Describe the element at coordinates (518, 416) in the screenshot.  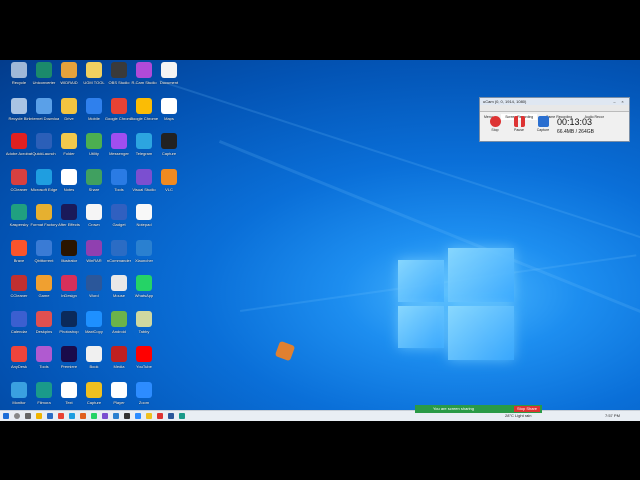
I see `weather-text: 28°C Light rain` at that location.